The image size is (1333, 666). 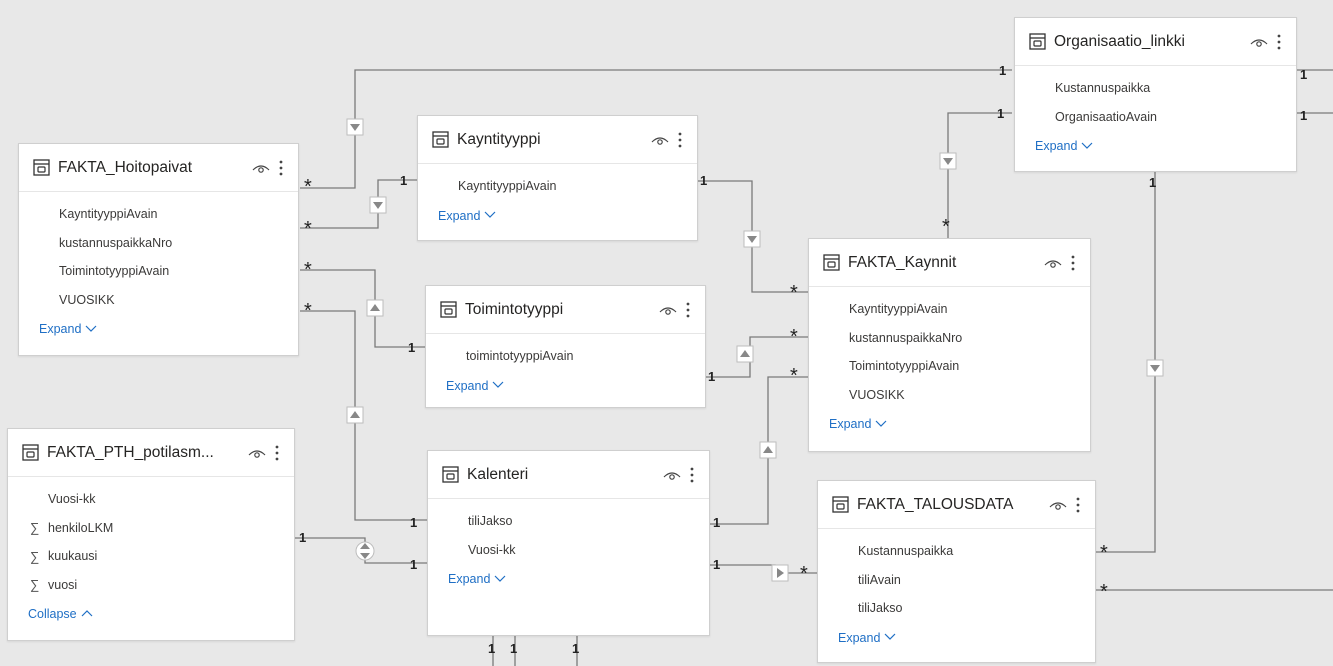 What do you see at coordinates (557, 140) in the screenshot?
I see `table-header: Kayntityyppi` at bounding box center [557, 140].